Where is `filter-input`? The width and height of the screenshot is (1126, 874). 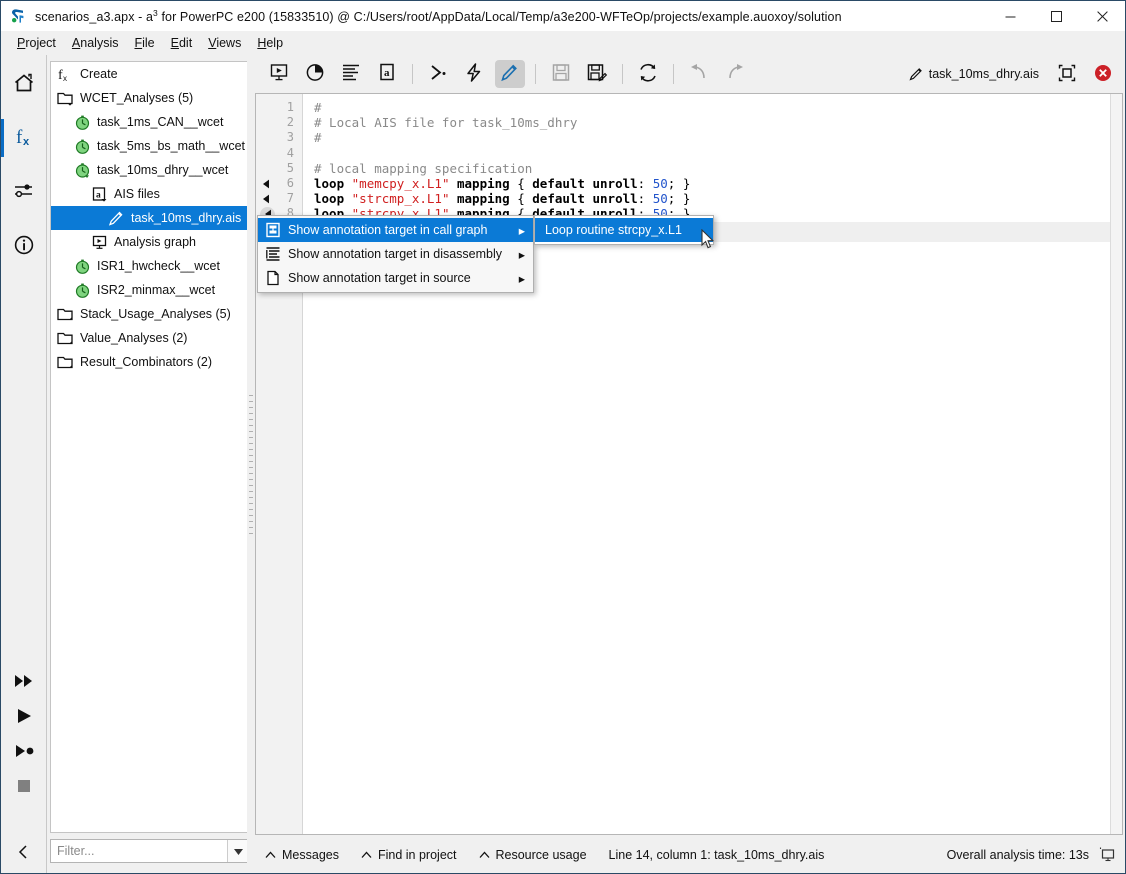
filter-input is located at coordinates (139, 851).